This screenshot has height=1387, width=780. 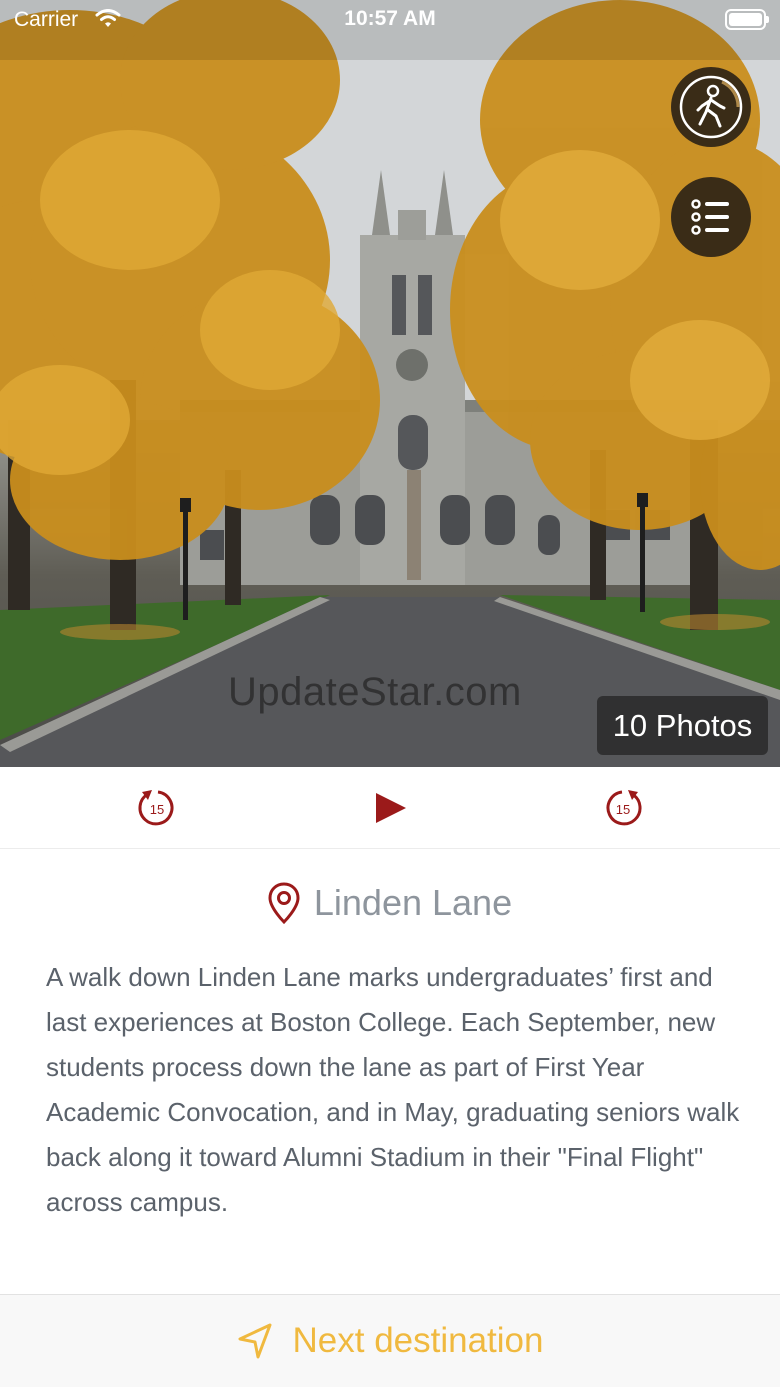 I want to click on next-destination-label: Next destination, so click(x=418, y=1340).